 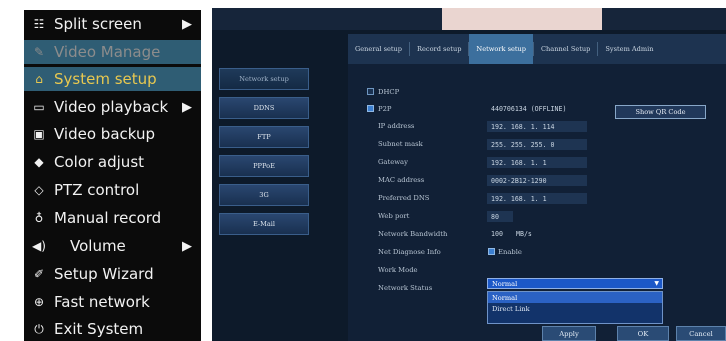 I want to click on menu-item-split-screen: ☷ Split screen ▶, so click(x=112, y=24).